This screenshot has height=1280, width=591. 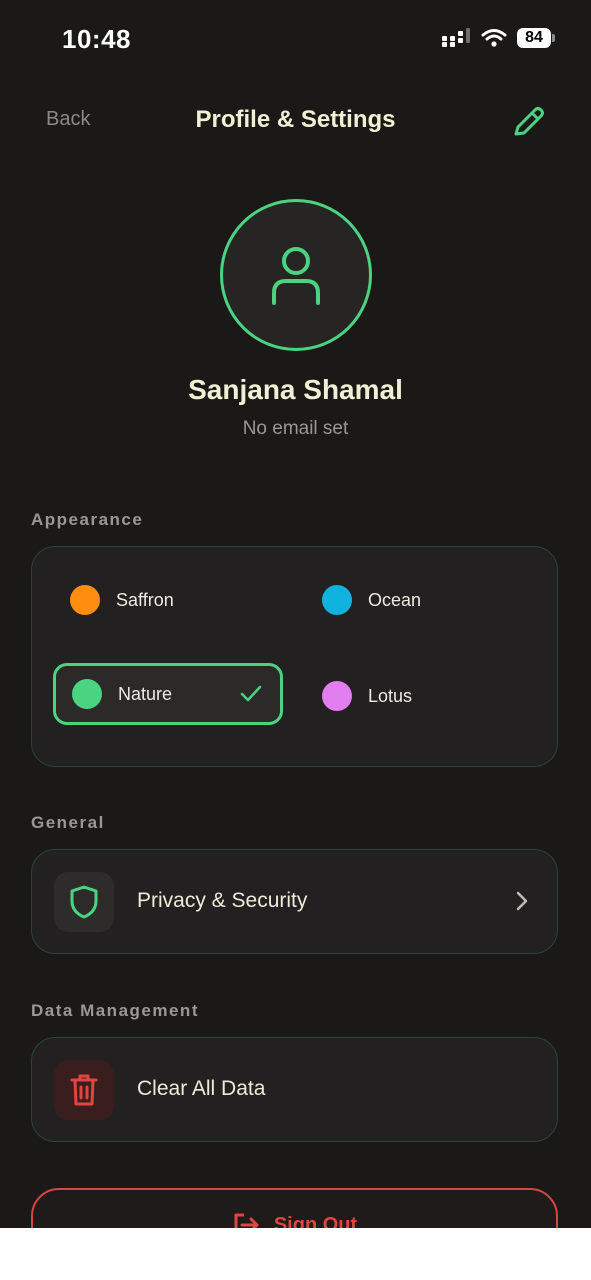 What do you see at coordinates (522, 901) in the screenshot?
I see `chevron-right-icon` at bounding box center [522, 901].